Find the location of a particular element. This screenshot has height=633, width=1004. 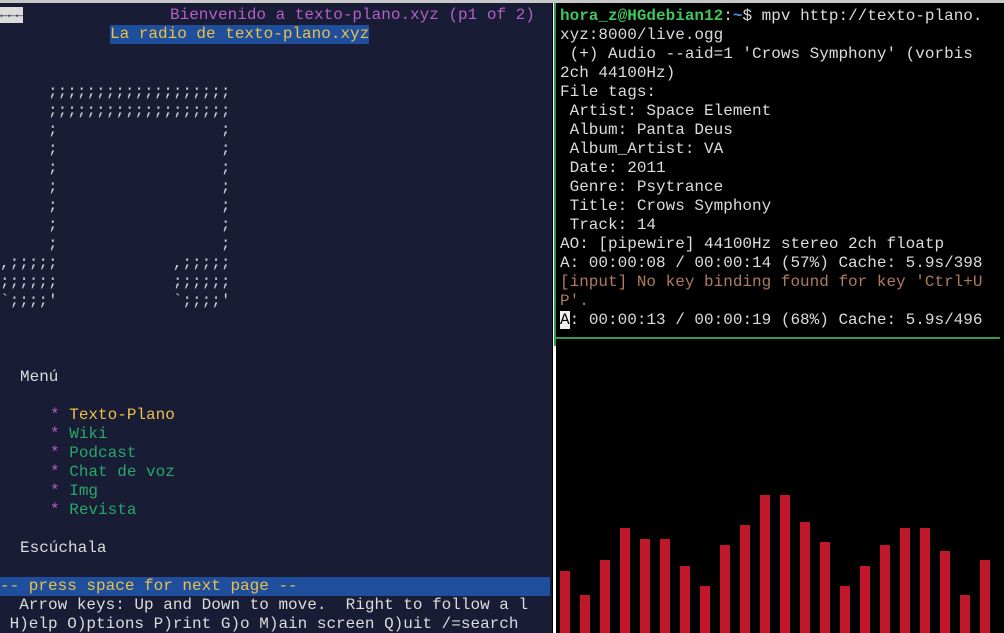

page-header: Bienvenido a texto-plano.xyz (p1 of 2) is located at coordinates (352, 15).